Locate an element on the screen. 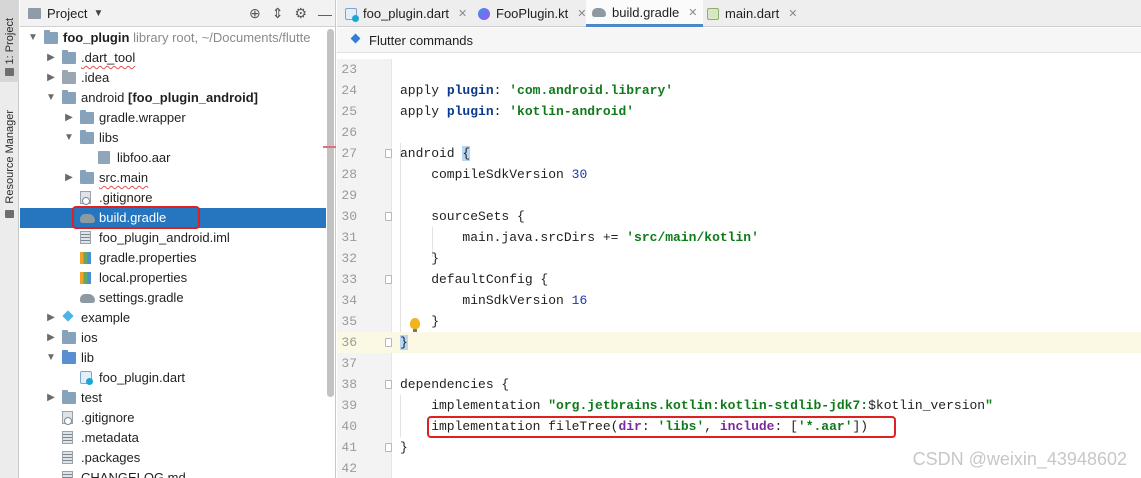 The width and height of the screenshot is (1141, 478). collapse-icon: ⇕ is located at coordinates (278, 13).